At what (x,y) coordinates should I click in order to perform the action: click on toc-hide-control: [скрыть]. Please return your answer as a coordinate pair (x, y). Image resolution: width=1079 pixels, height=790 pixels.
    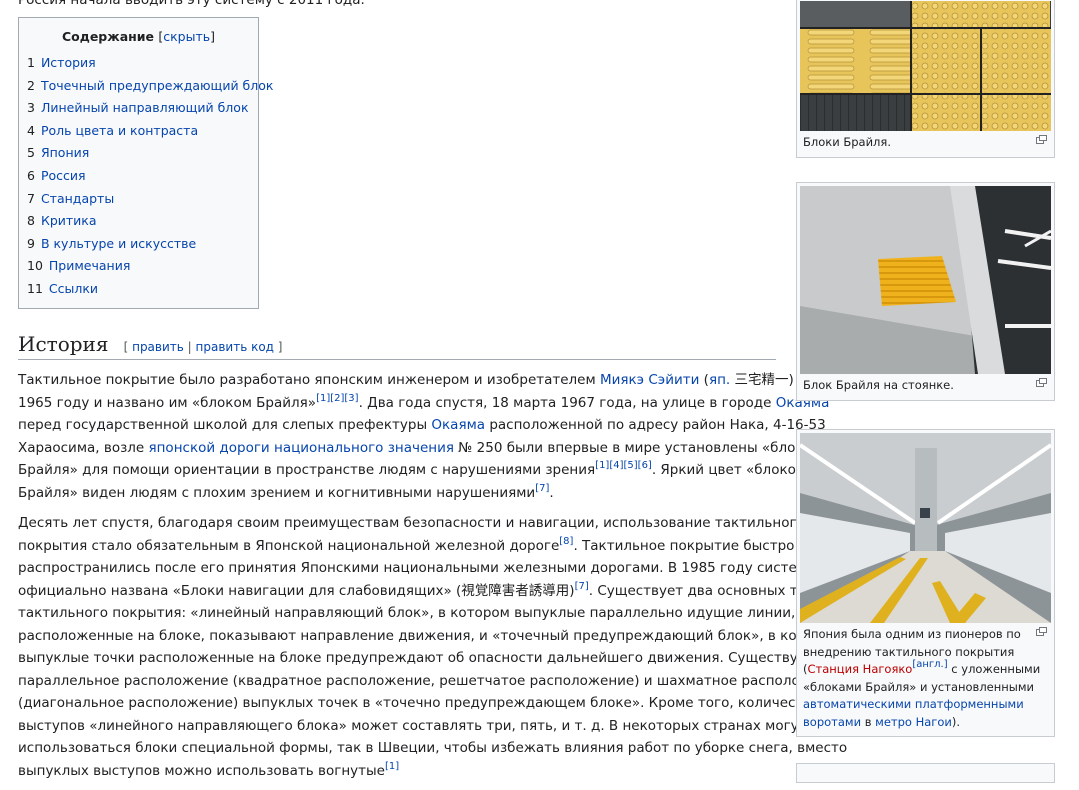
    Looking at the image, I should click on (187, 36).